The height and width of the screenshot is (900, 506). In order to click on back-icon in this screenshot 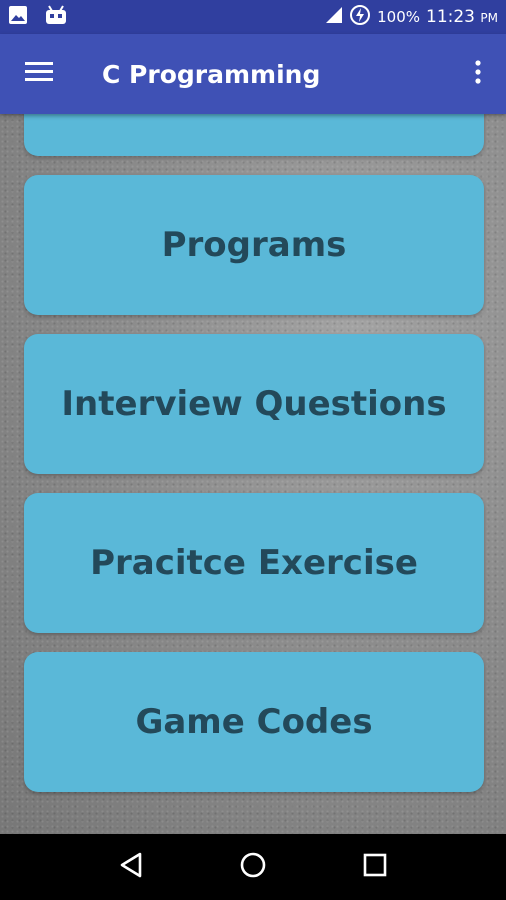, I will do `click(131, 867)`.